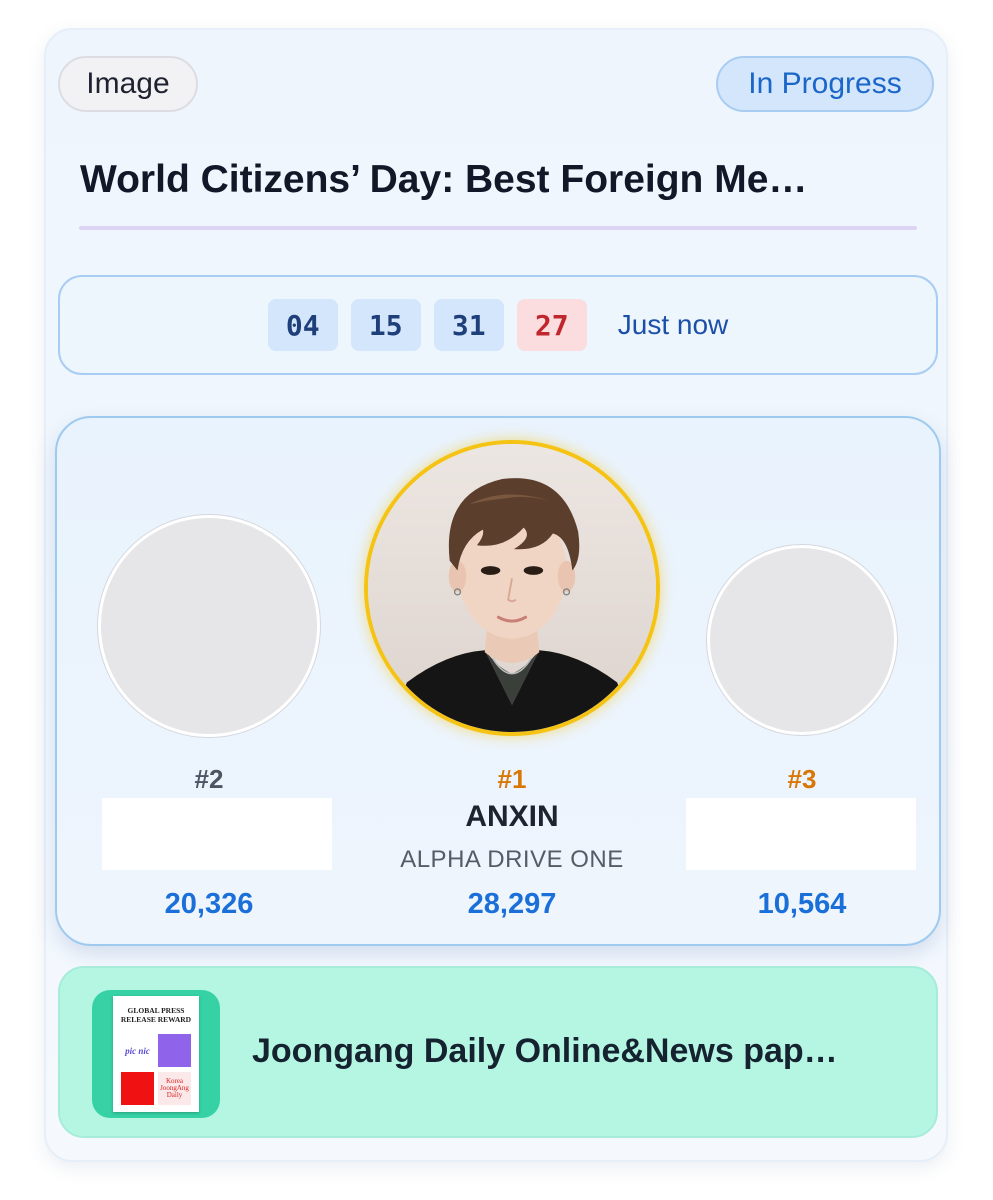 The image size is (993, 1200). Describe the element at coordinates (512, 779) in the screenshot. I see `rank-1-label: #1` at that location.